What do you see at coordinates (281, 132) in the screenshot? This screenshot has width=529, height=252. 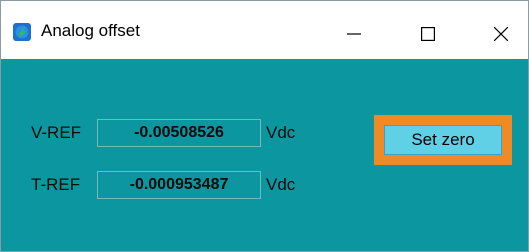 I see `vref-unit: Vdc` at bounding box center [281, 132].